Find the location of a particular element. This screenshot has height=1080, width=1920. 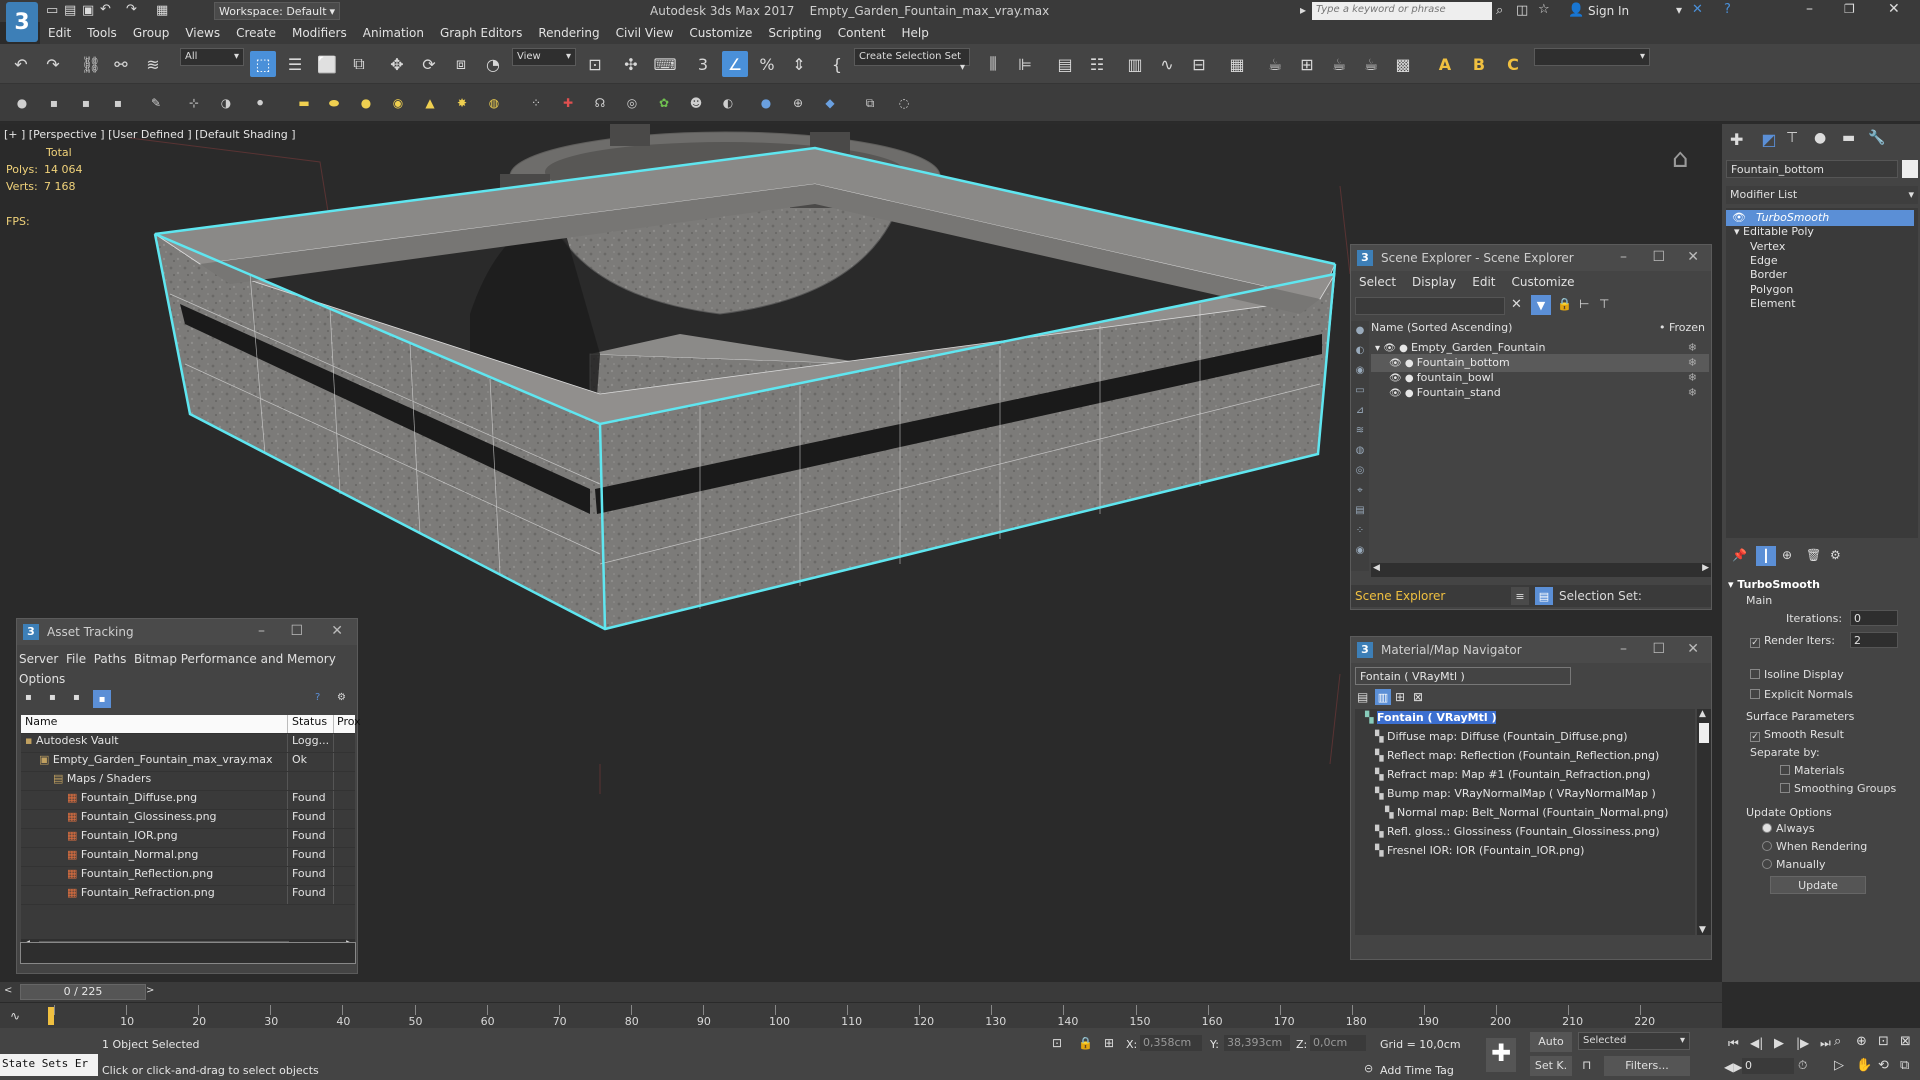

autodesk-exchange-icon: ✕ is located at coordinates (1697, 9).